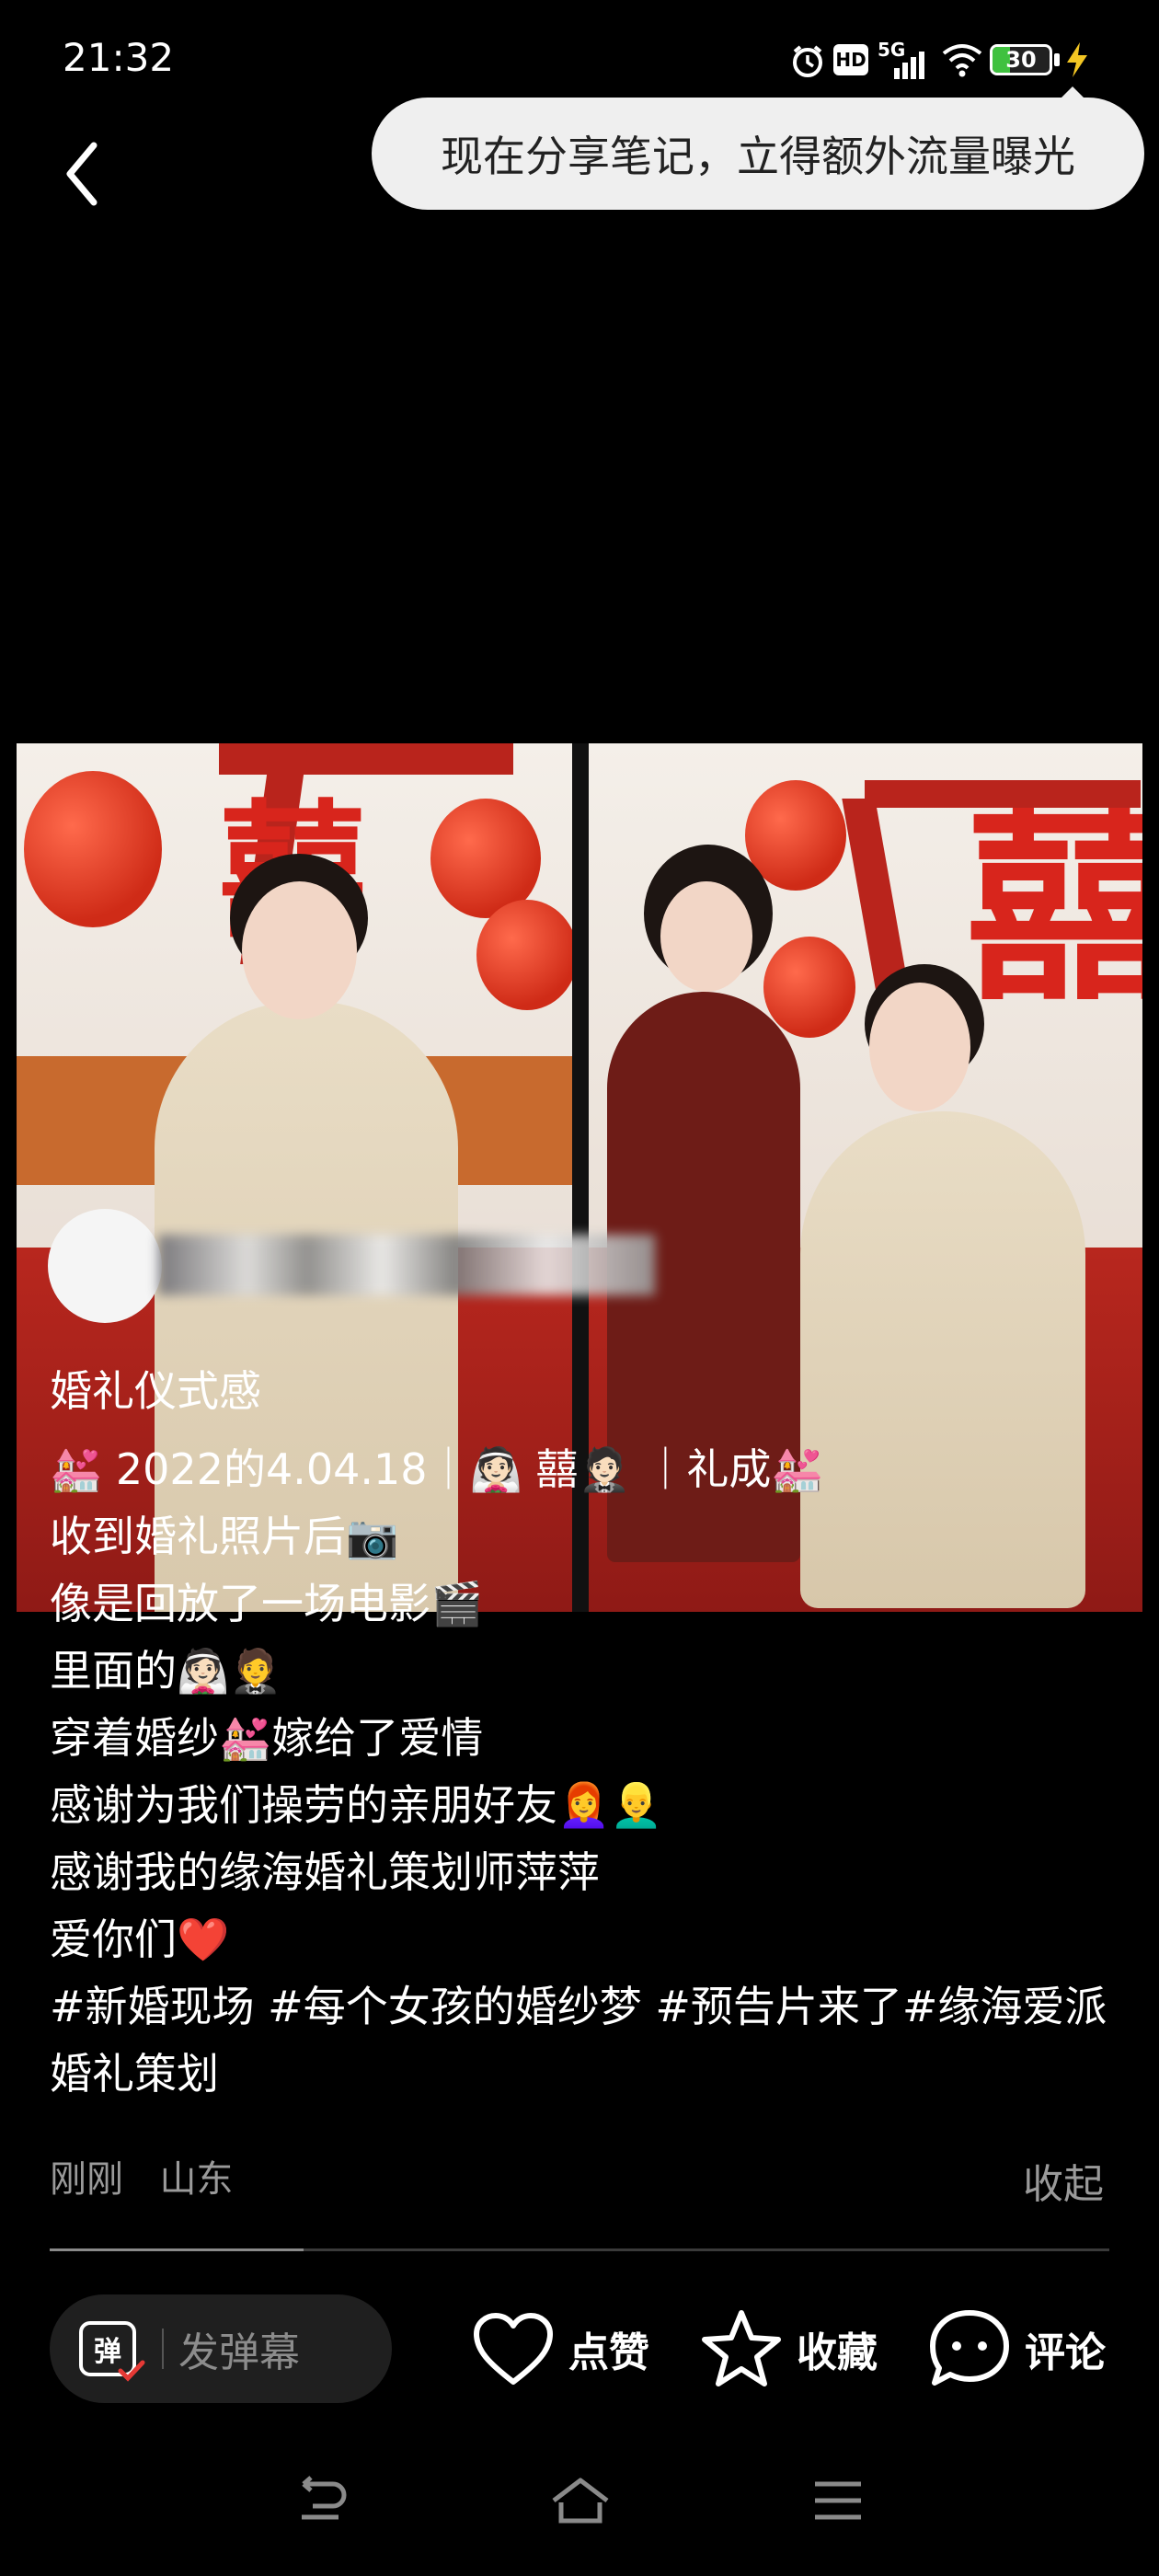  I want to click on star-icon, so click(741, 2348).